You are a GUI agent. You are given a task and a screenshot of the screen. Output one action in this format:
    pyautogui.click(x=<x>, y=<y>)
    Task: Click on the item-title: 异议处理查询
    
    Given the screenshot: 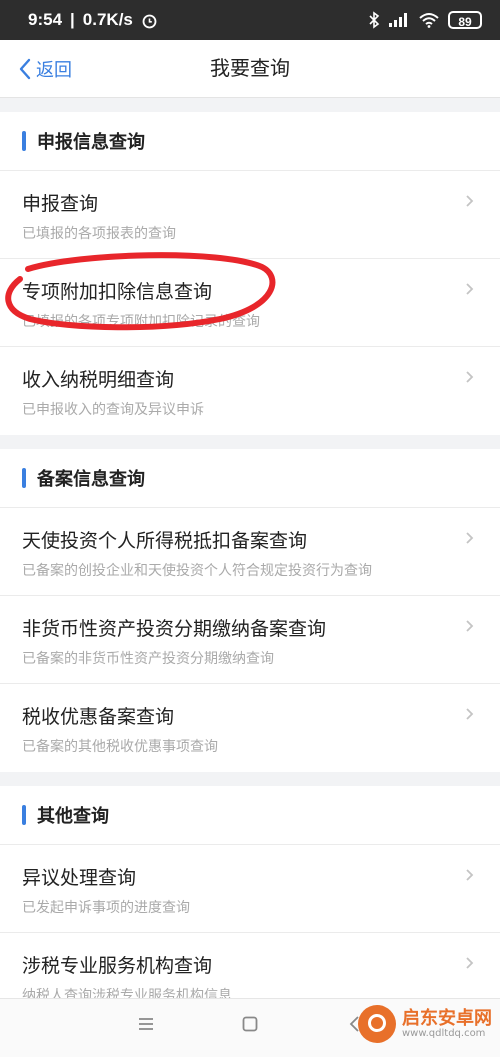 What is the action you would take?
    pyautogui.click(x=79, y=878)
    